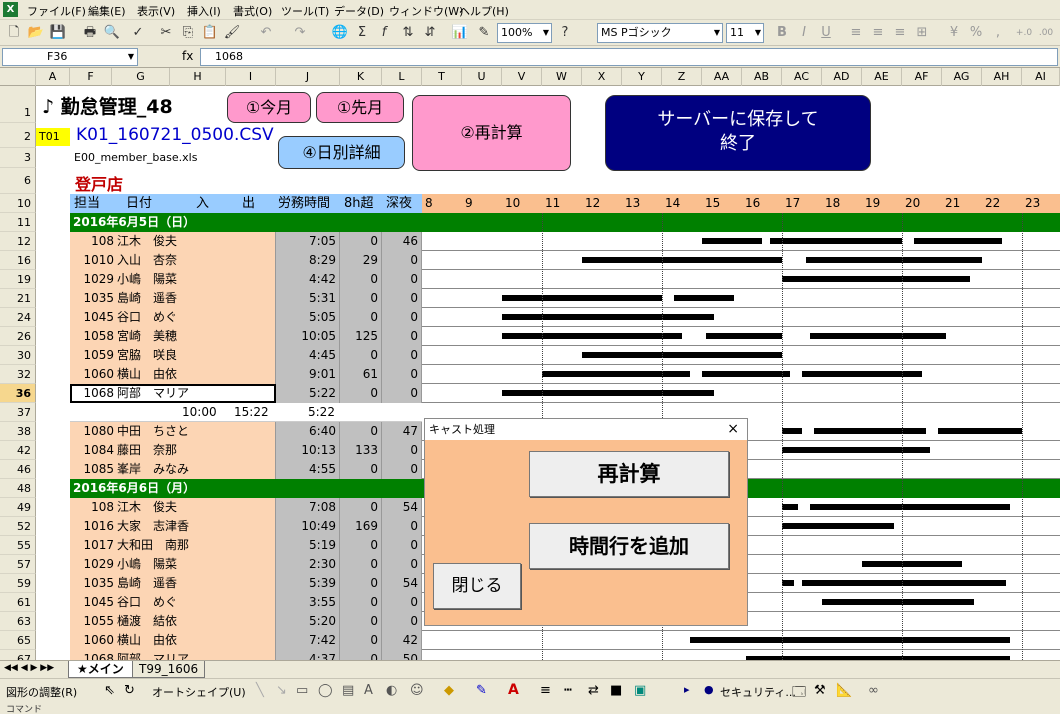  Describe the element at coordinates (402, 507) in the screenshot. I see `cell-night: 54` at that location.